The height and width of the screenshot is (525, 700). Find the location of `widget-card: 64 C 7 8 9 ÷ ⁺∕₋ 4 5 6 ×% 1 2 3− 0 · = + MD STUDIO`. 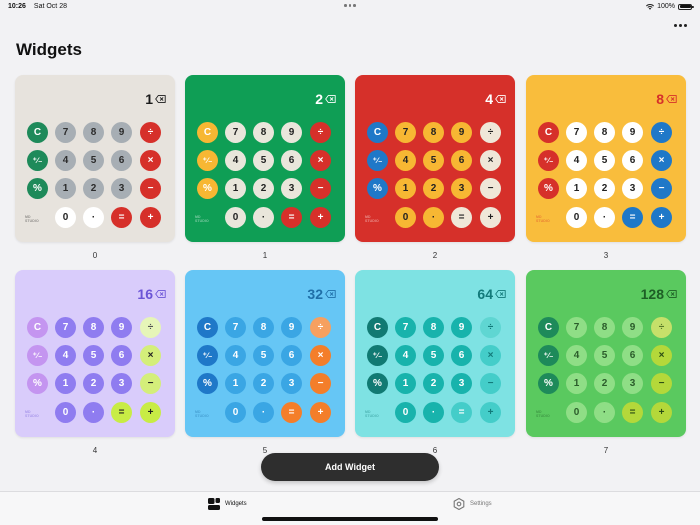

widget-card: 64 C 7 8 9 ÷ ⁺∕₋ 4 5 6 ×% 1 2 3− 0 · = + MD STUDIO is located at coordinates (435, 353).